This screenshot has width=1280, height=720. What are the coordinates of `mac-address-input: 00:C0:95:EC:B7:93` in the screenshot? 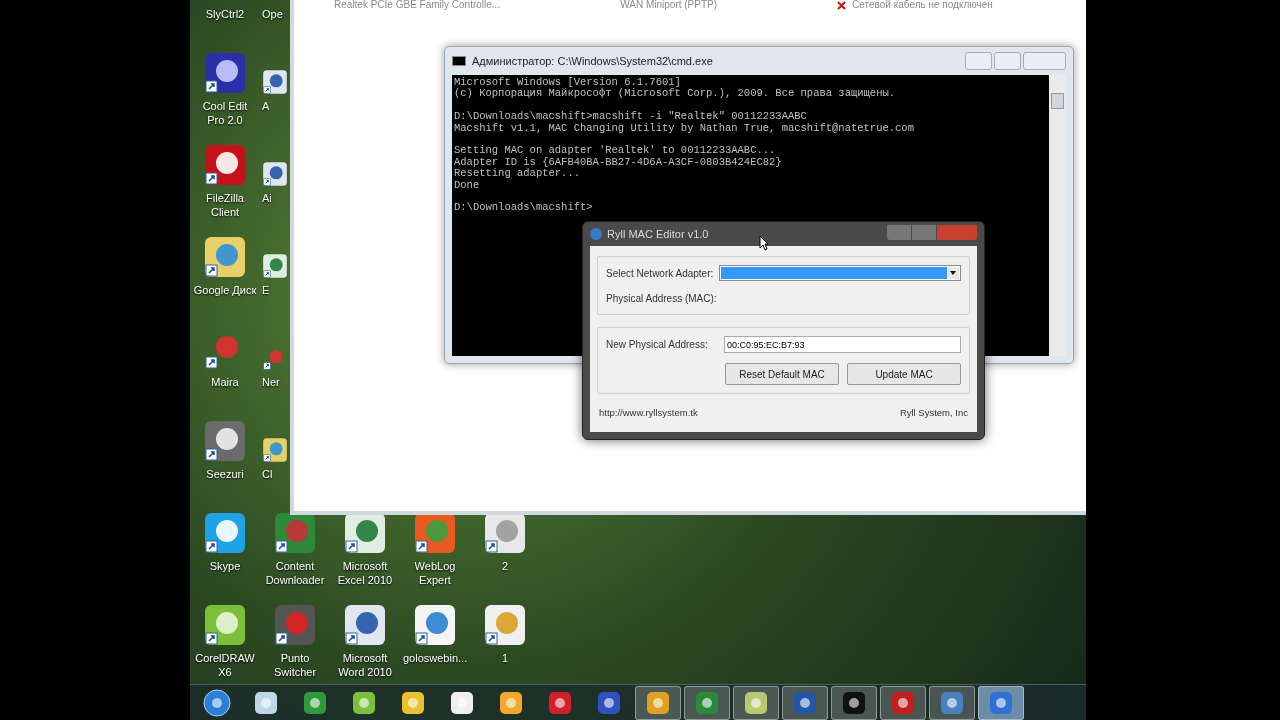 It's located at (842, 344).